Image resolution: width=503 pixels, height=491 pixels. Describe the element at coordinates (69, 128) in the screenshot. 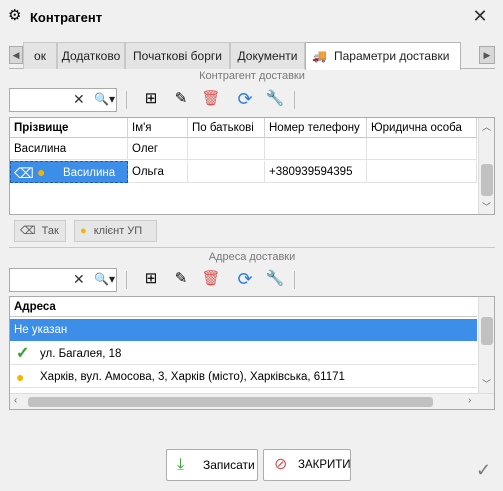

I see `col-header-surname: Прізвище` at that location.